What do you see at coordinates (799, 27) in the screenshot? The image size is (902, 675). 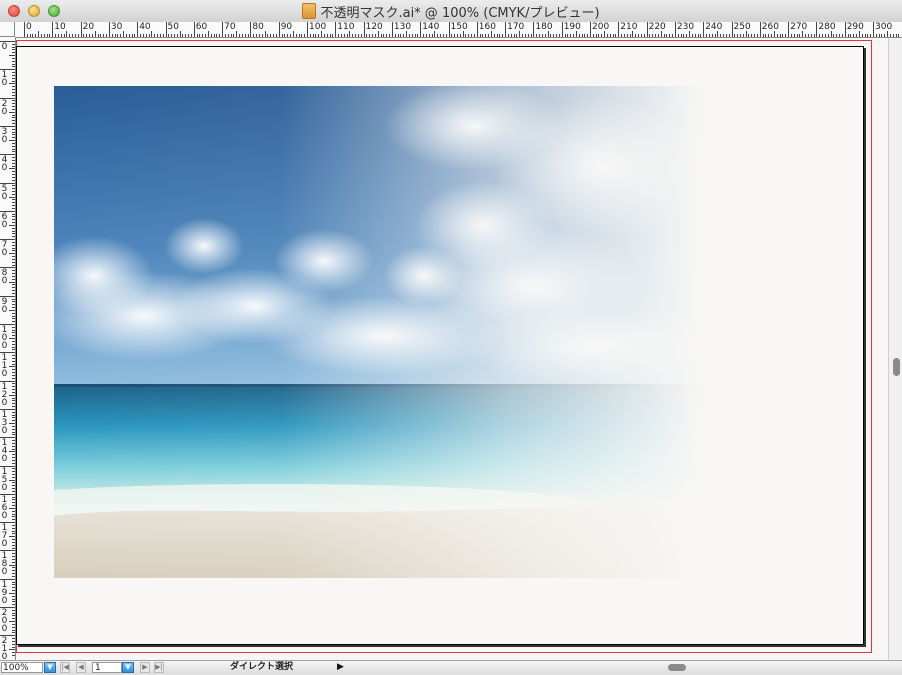 I see `ruler-label: 270` at bounding box center [799, 27].